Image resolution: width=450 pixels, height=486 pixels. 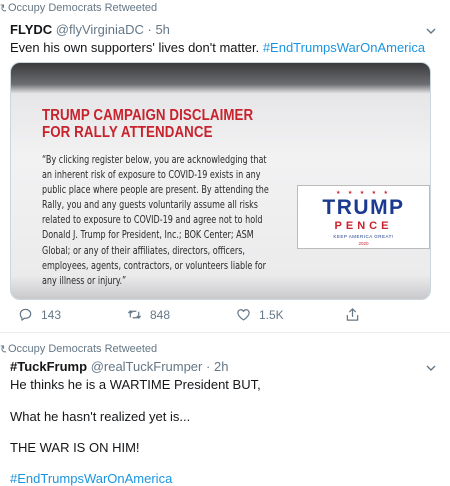 What do you see at coordinates (147, 366) in the screenshot?
I see `author-handle: @realTuckFrumper` at bounding box center [147, 366].